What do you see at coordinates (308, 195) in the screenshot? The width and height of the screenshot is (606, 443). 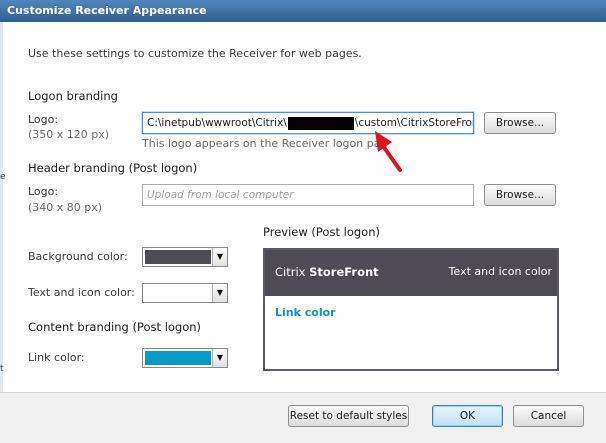 I see `header-logo-path-input: Upload from local computer` at bounding box center [308, 195].